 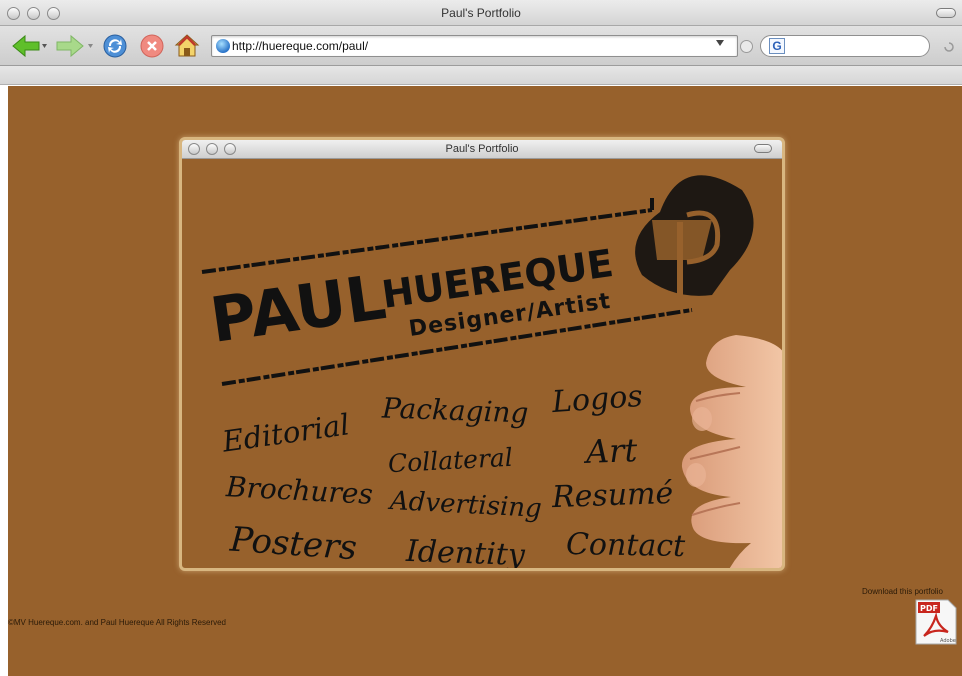 I want to click on browser-titlebar: Paul's Portfolio, so click(x=481, y=13).